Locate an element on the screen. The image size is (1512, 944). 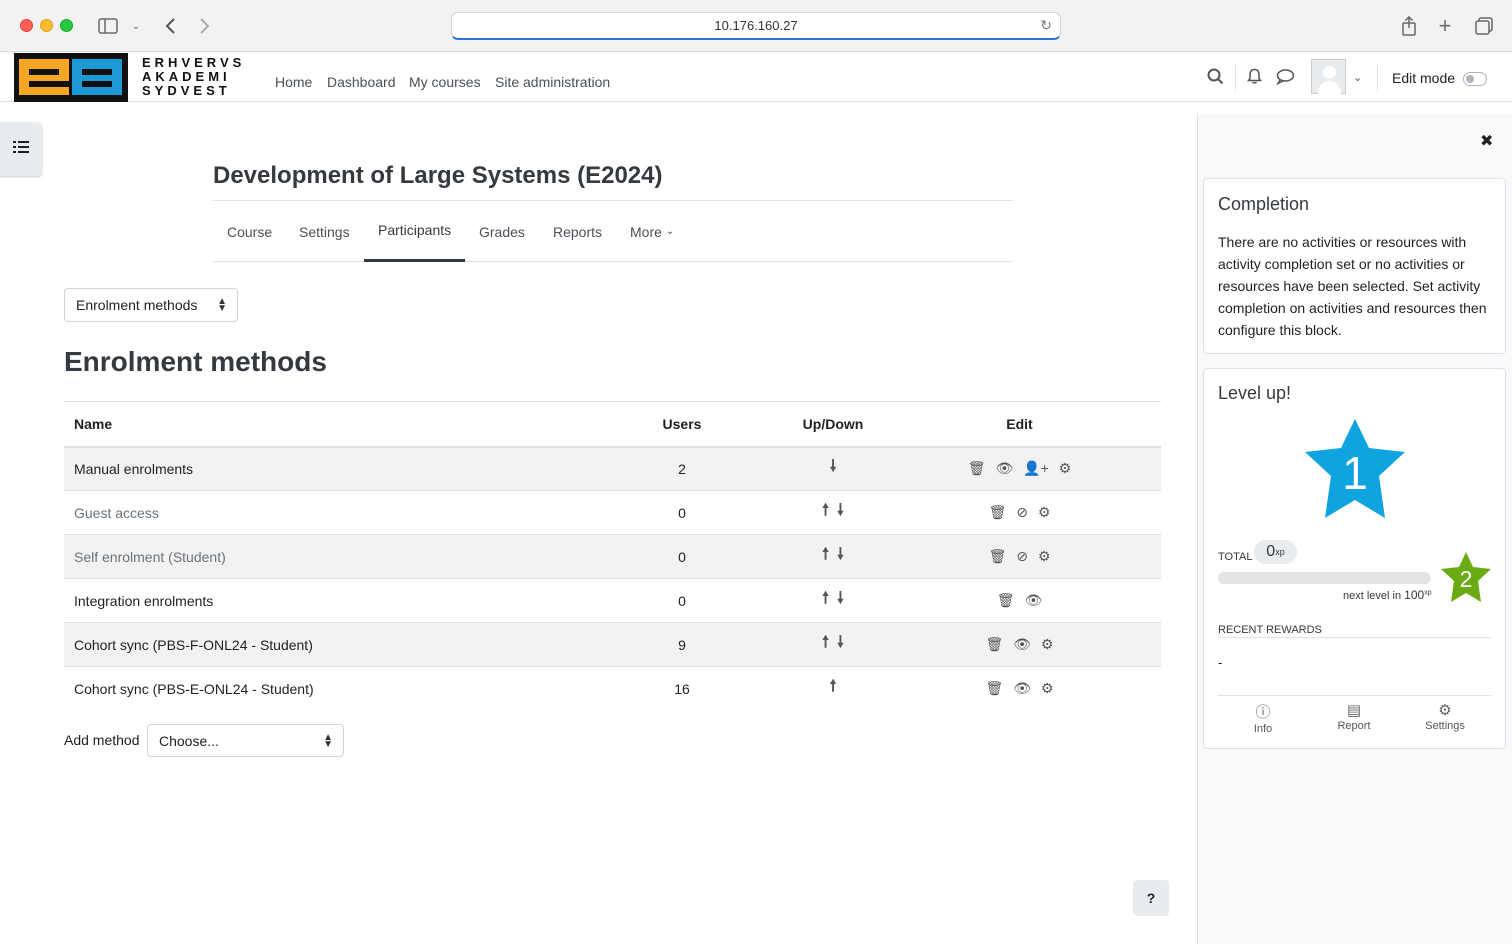
method-users: 2 is located at coordinates (682, 468).